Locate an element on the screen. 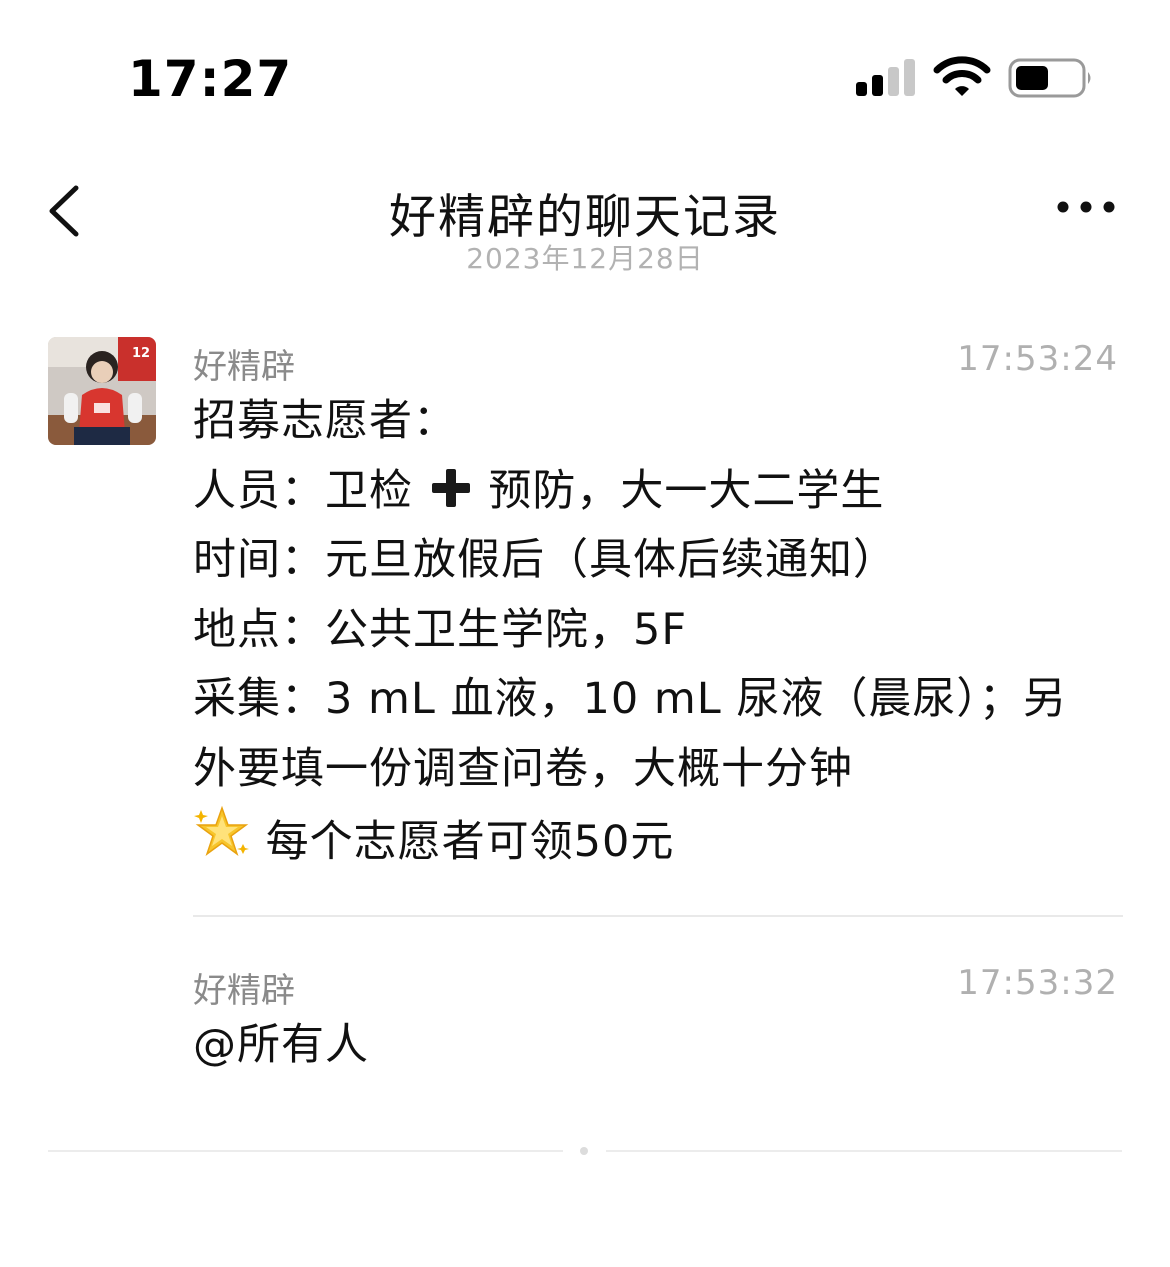 This screenshot has width=1170, height=1267. message-line-part: 人员：卫检 is located at coordinates (303, 490).